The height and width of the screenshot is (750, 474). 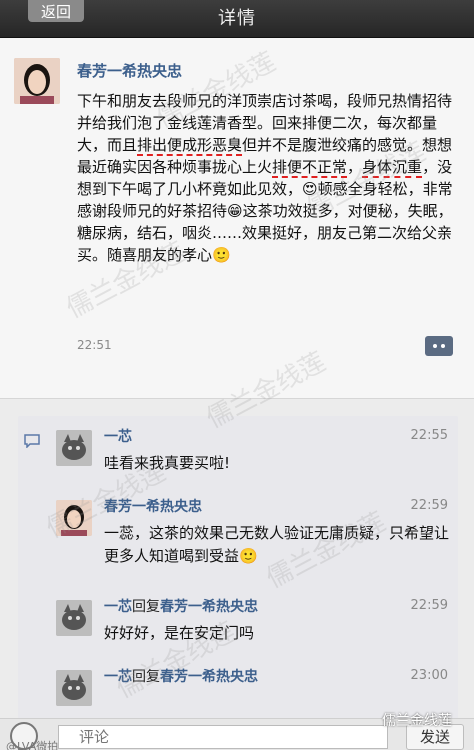 I want to click on title-bar: 返回 详情, so click(x=237, y=19).